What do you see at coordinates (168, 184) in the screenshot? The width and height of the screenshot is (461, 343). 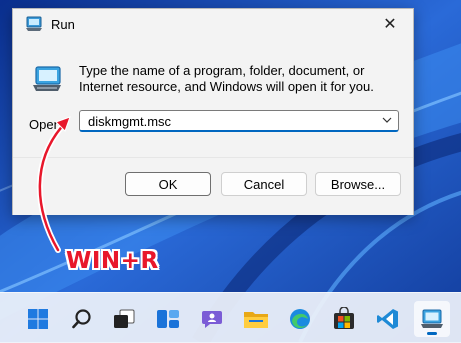 I see `ok-button: OK` at bounding box center [168, 184].